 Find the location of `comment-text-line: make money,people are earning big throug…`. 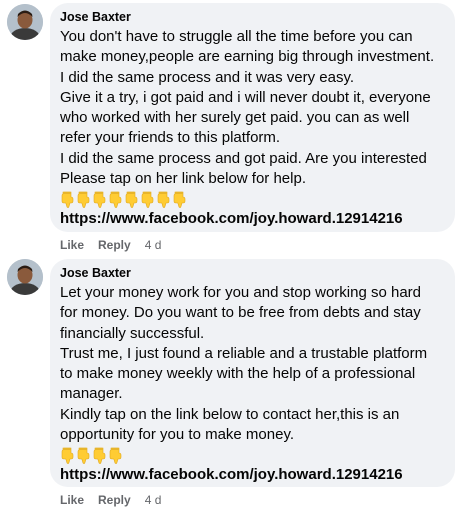

comment-text-line: make money,people are earning big throug… is located at coordinates (247, 57).